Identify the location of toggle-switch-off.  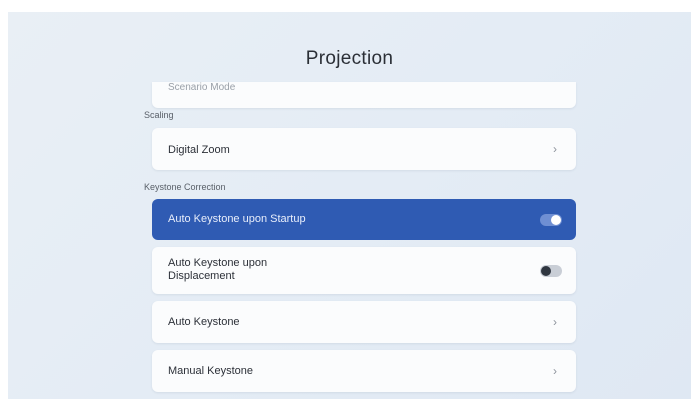
(551, 270).